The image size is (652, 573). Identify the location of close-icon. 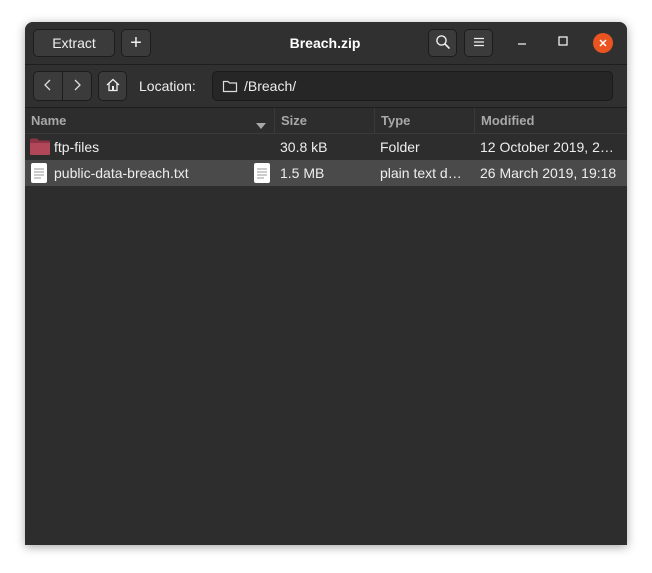
(603, 43).